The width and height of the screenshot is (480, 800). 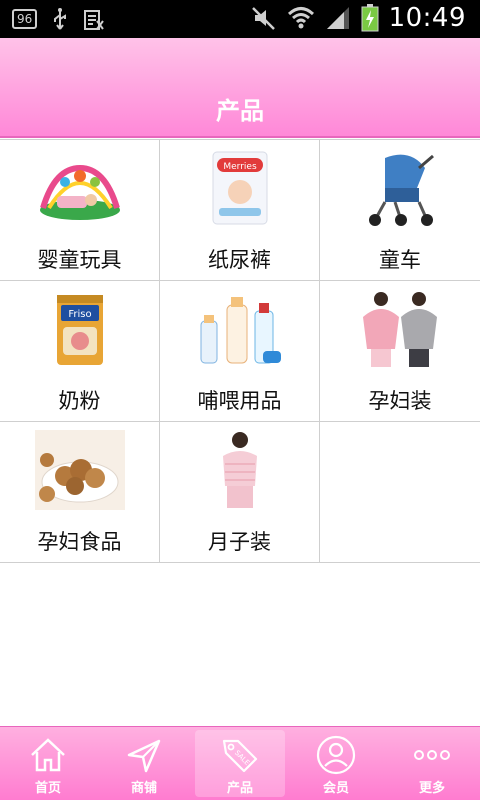 I want to click on nav-more: 更多, so click(x=432, y=763).